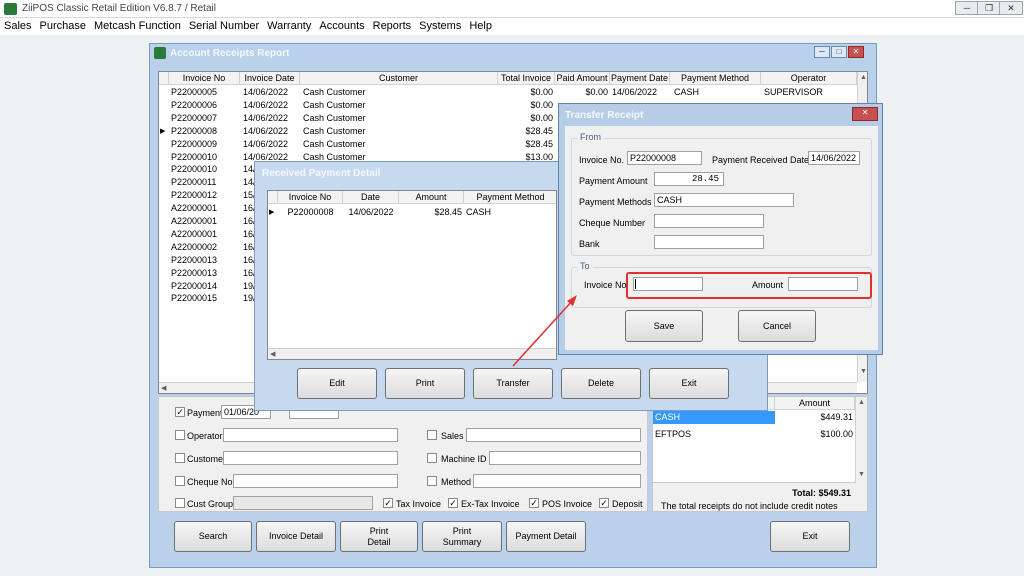 The width and height of the screenshot is (1024, 576). I want to click on sales-checkbox, so click(432, 435).